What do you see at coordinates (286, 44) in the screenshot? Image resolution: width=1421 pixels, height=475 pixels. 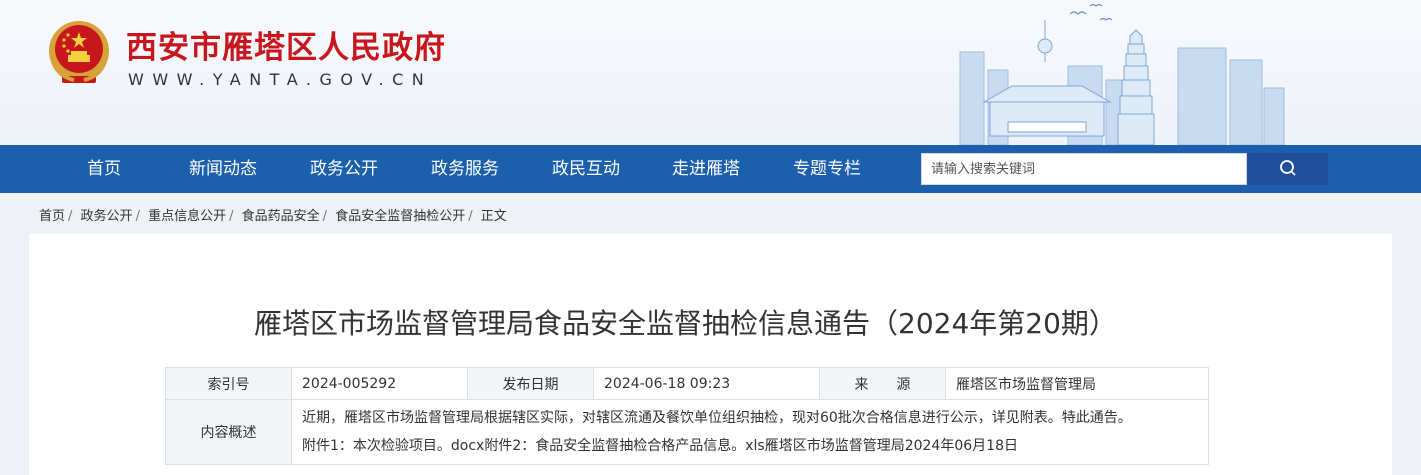 I see `site-title: 西安市雁塔区人民政府` at bounding box center [286, 44].